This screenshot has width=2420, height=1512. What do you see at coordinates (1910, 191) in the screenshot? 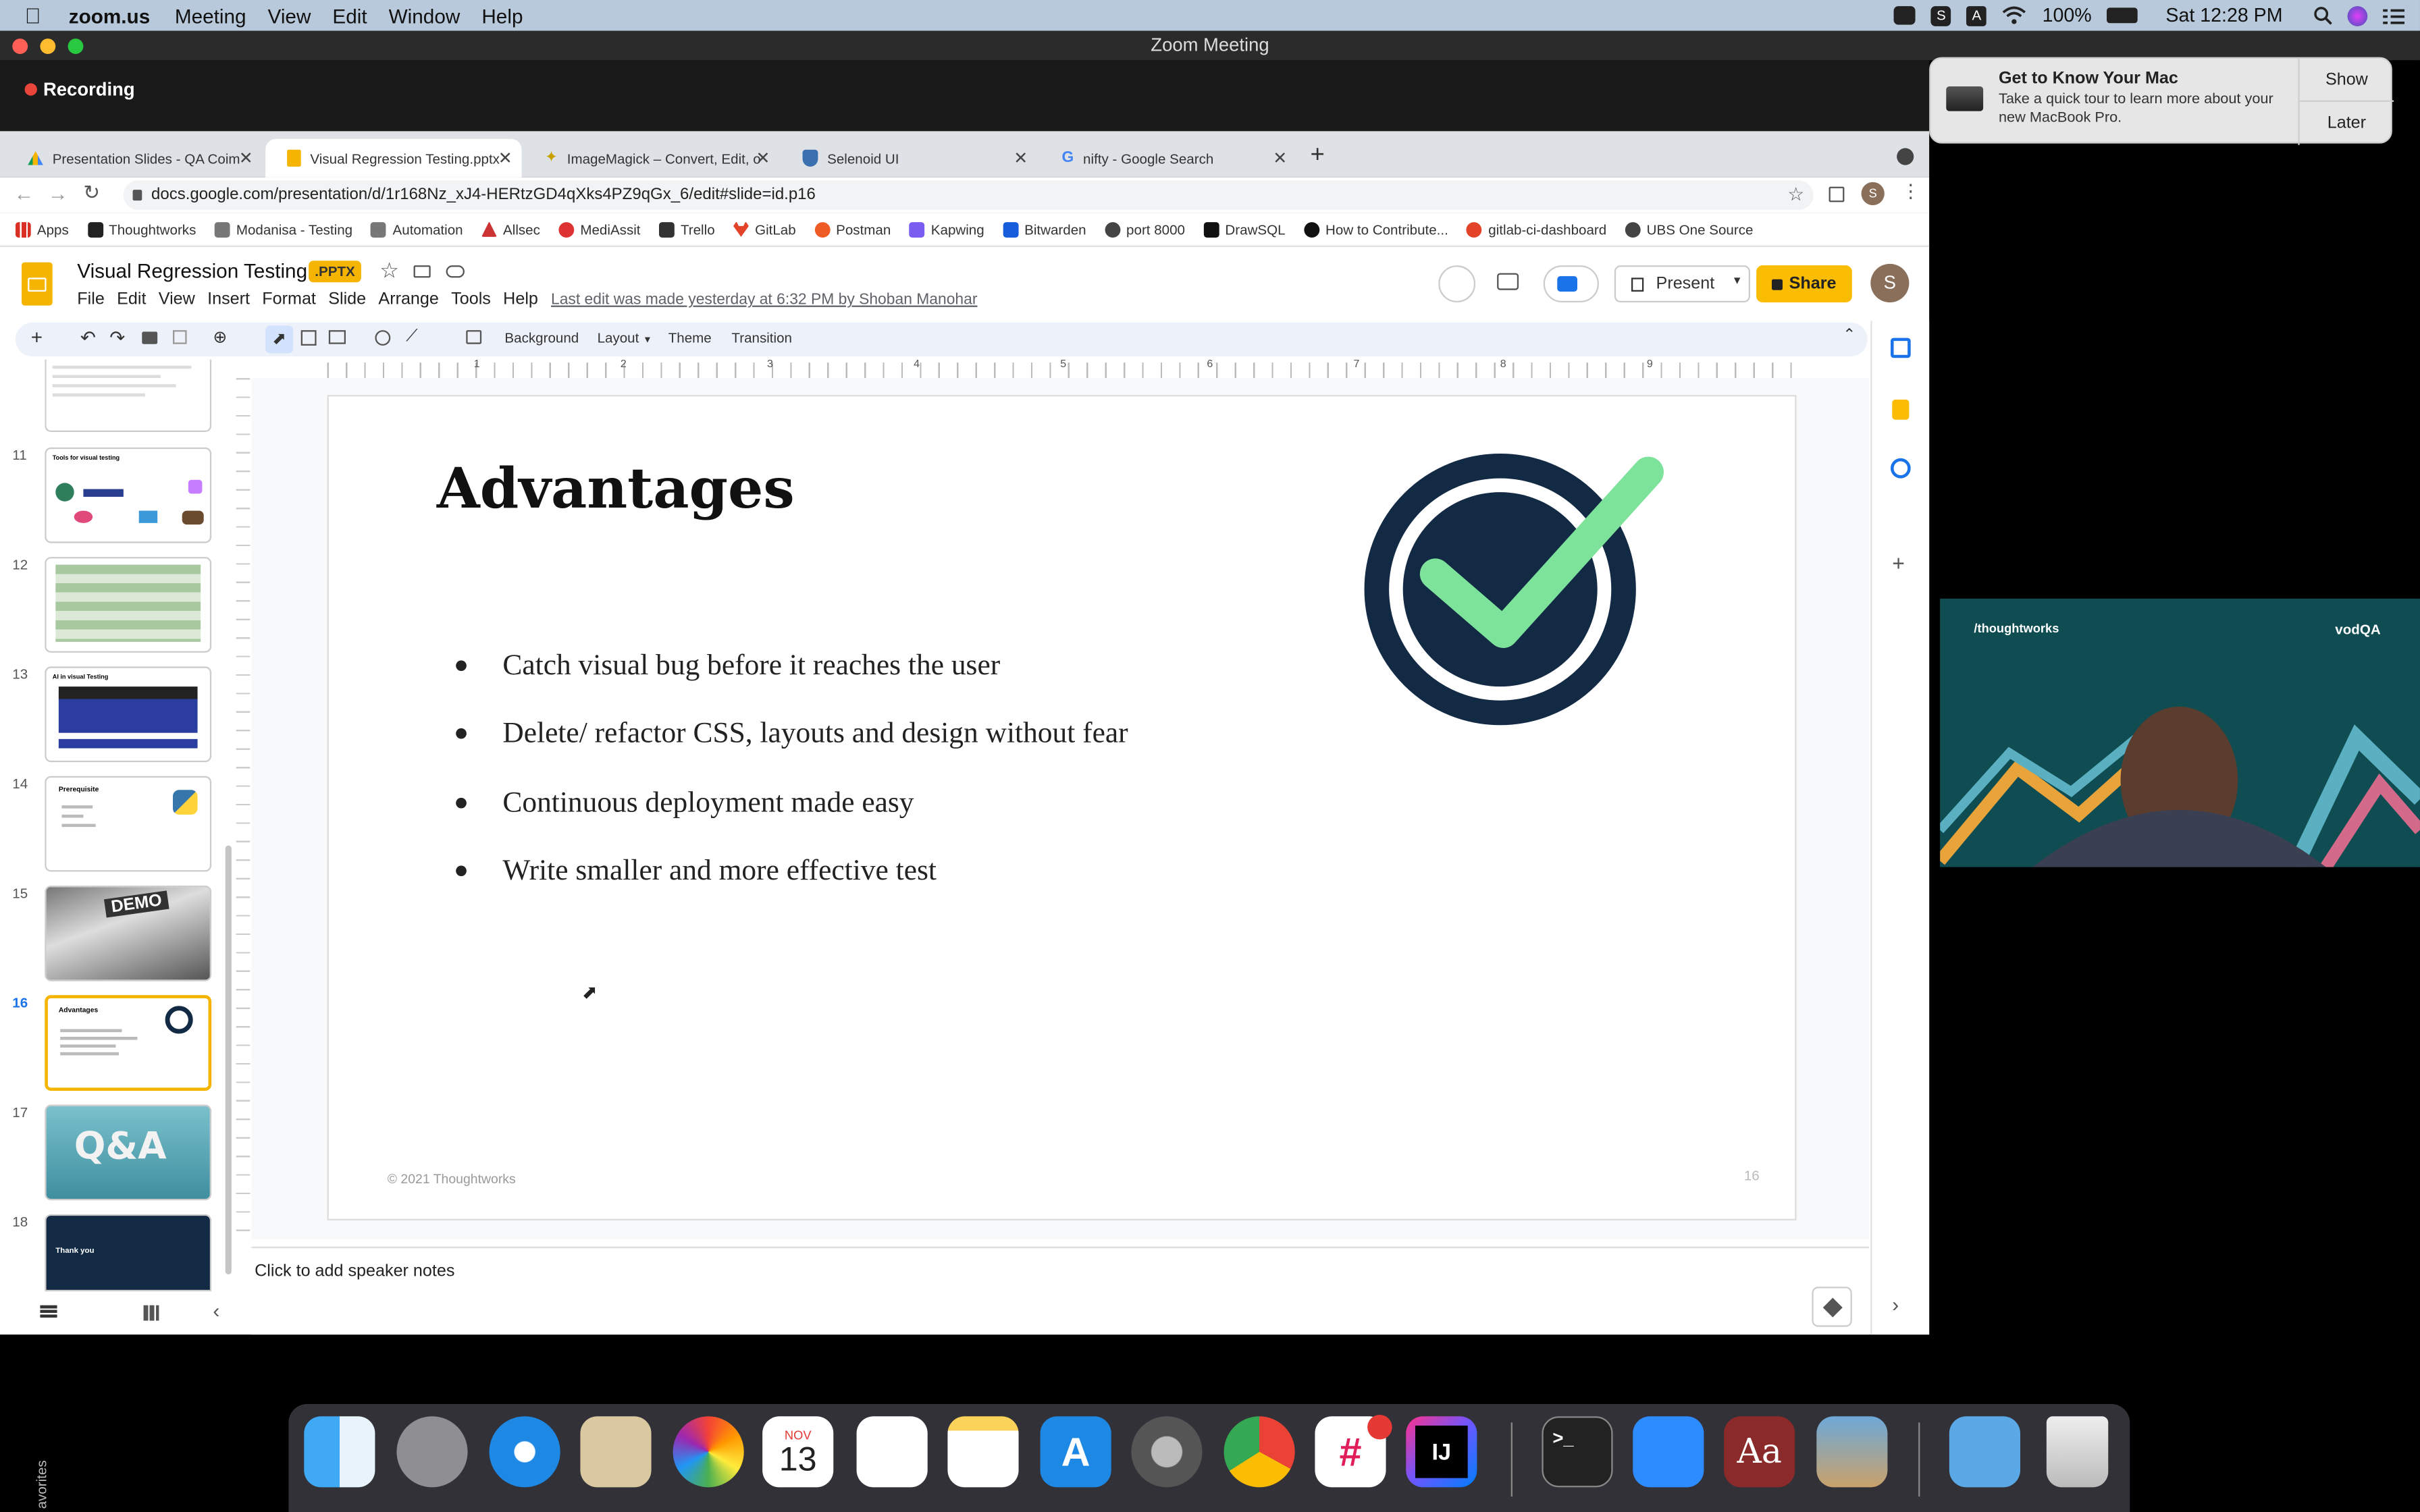
I see `browser-menu-icon: ⋮` at bounding box center [1910, 191].